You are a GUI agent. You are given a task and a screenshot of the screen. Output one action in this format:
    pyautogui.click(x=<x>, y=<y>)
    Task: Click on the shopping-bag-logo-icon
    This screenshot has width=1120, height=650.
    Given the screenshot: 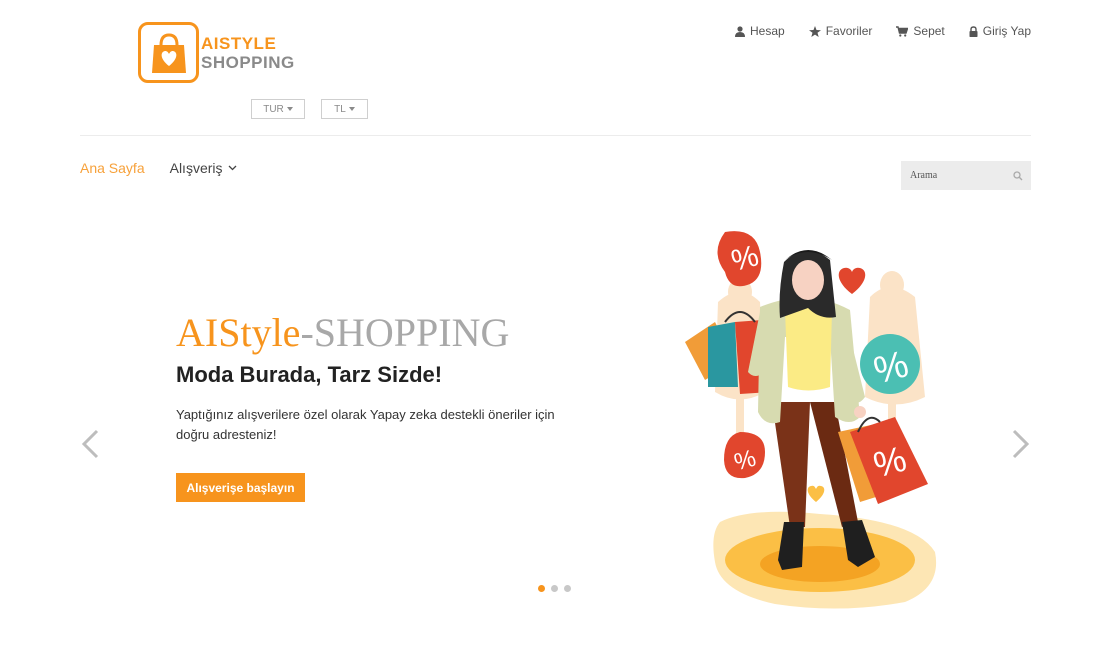 What is the action you would take?
    pyautogui.click(x=168, y=52)
    